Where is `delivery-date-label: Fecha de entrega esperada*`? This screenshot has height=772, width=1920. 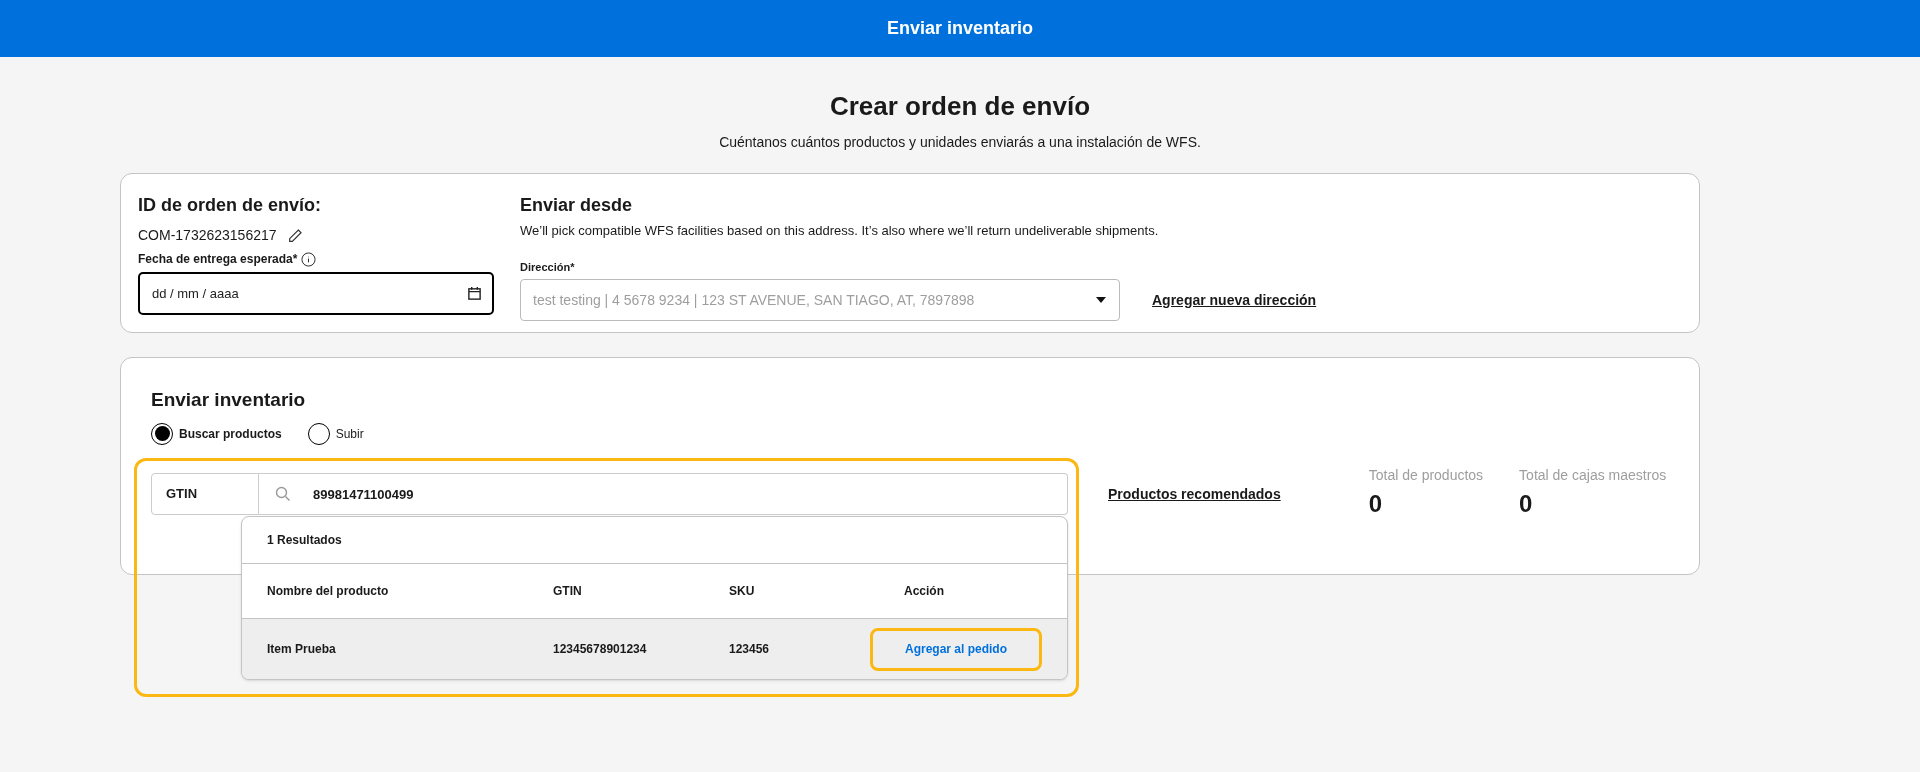 delivery-date-label: Fecha de entrega esperada* is located at coordinates (218, 259).